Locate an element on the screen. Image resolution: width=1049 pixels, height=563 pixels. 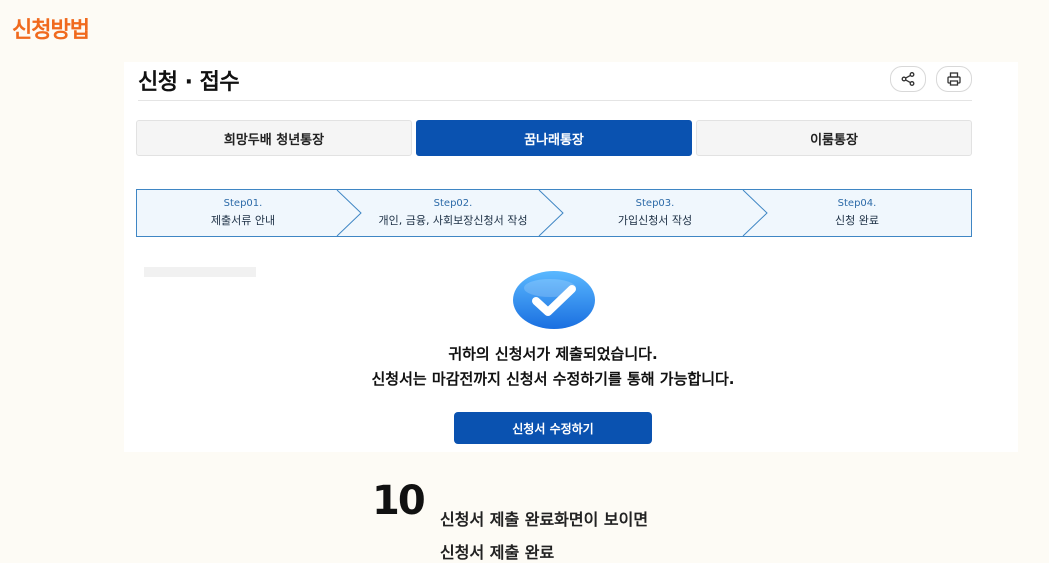
edit-notice-message: 신청서는 마감전까지 신청서 수정하기를 통해 가능합니다. is located at coordinates (553, 379).